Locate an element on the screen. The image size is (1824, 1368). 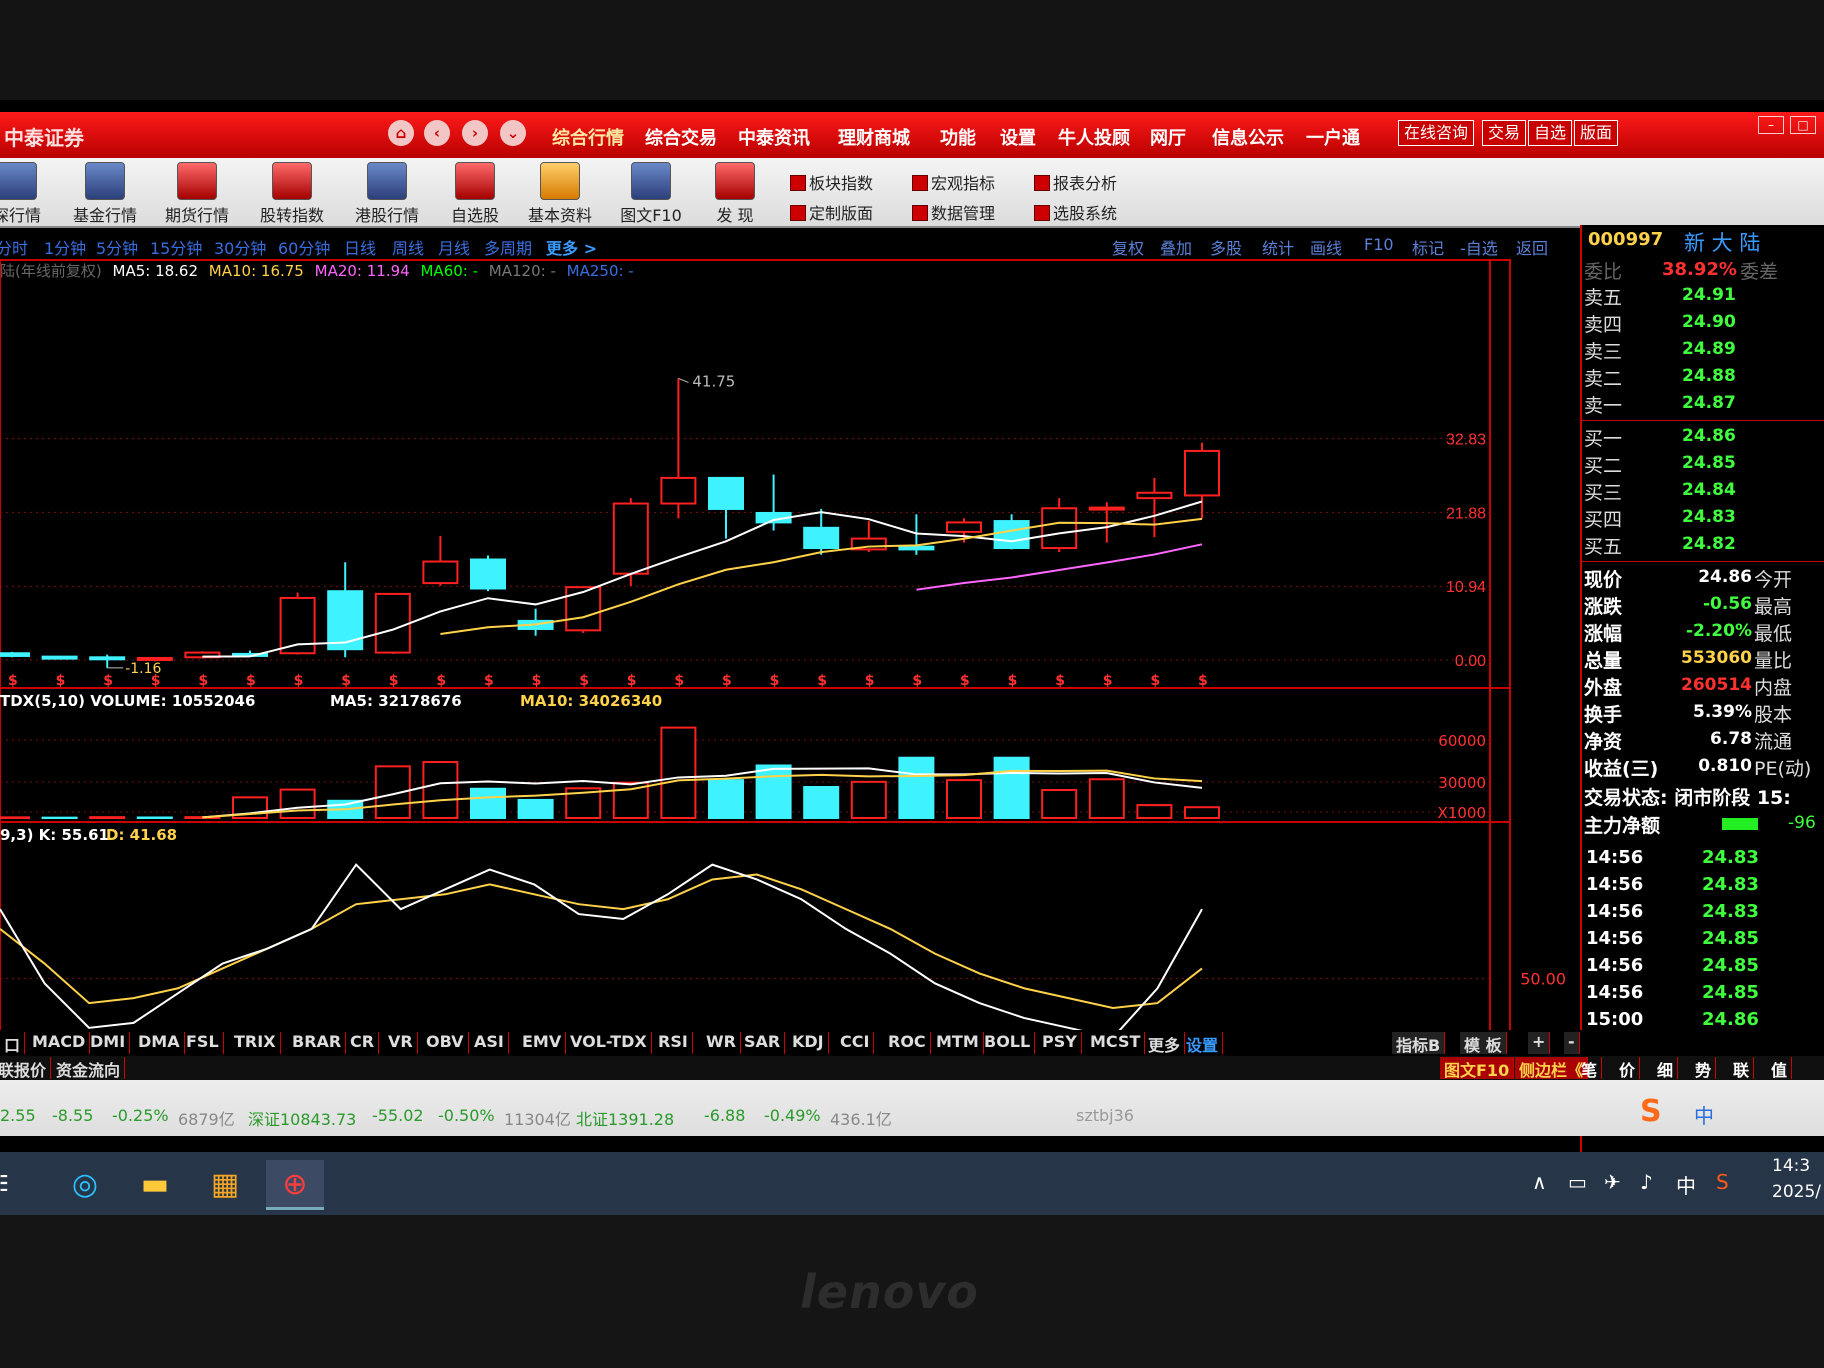
key-icon is located at coordinates (560, 181).